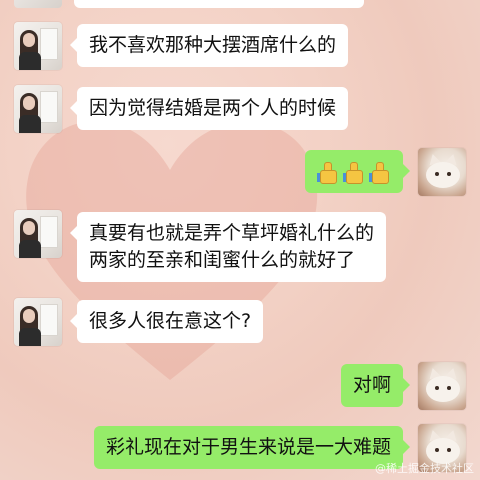 This screenshot has width=480, height=480. I want to click on message-bubble-sent, so click(357, 171).